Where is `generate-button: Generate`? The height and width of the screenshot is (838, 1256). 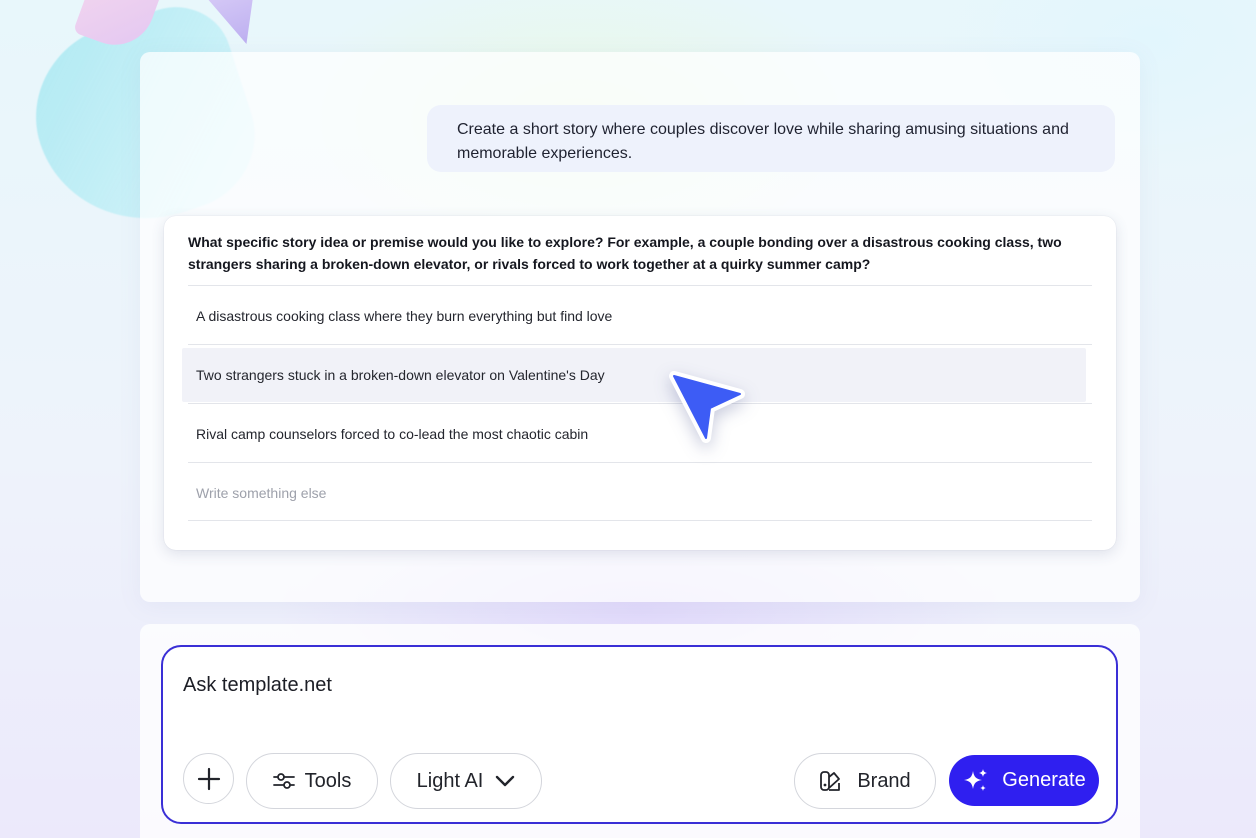
generate-button: Generate is located at coordinates (1024, 780).